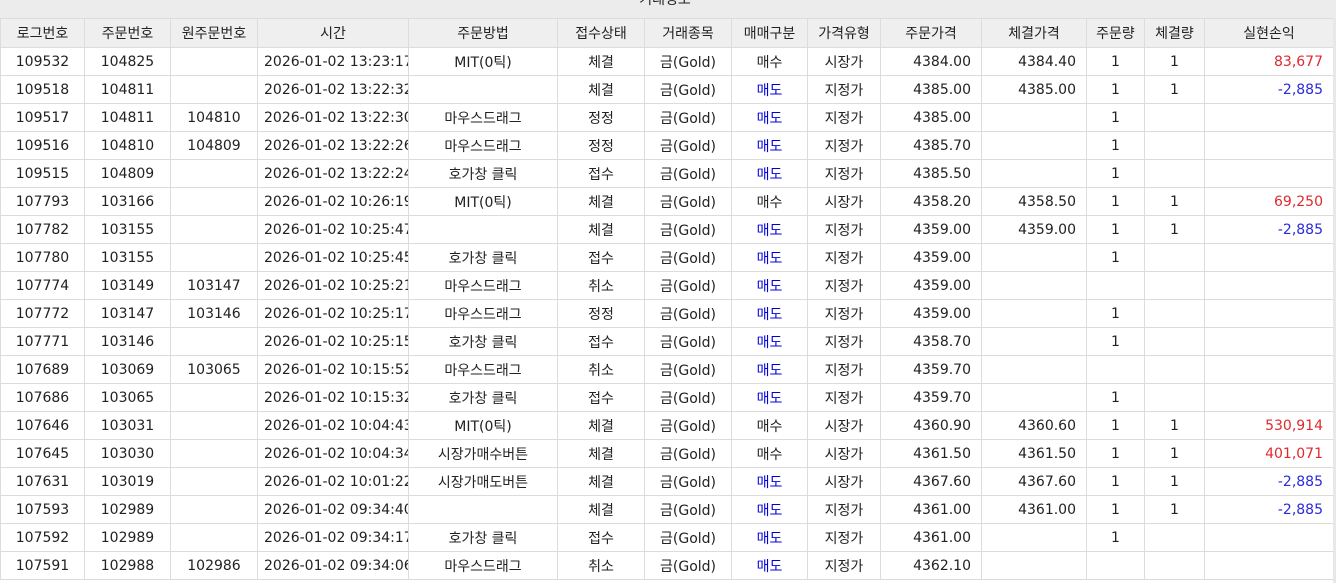 The image size is (1336, 583). I want to click on col-header: 주문량, so click(1115, 33).